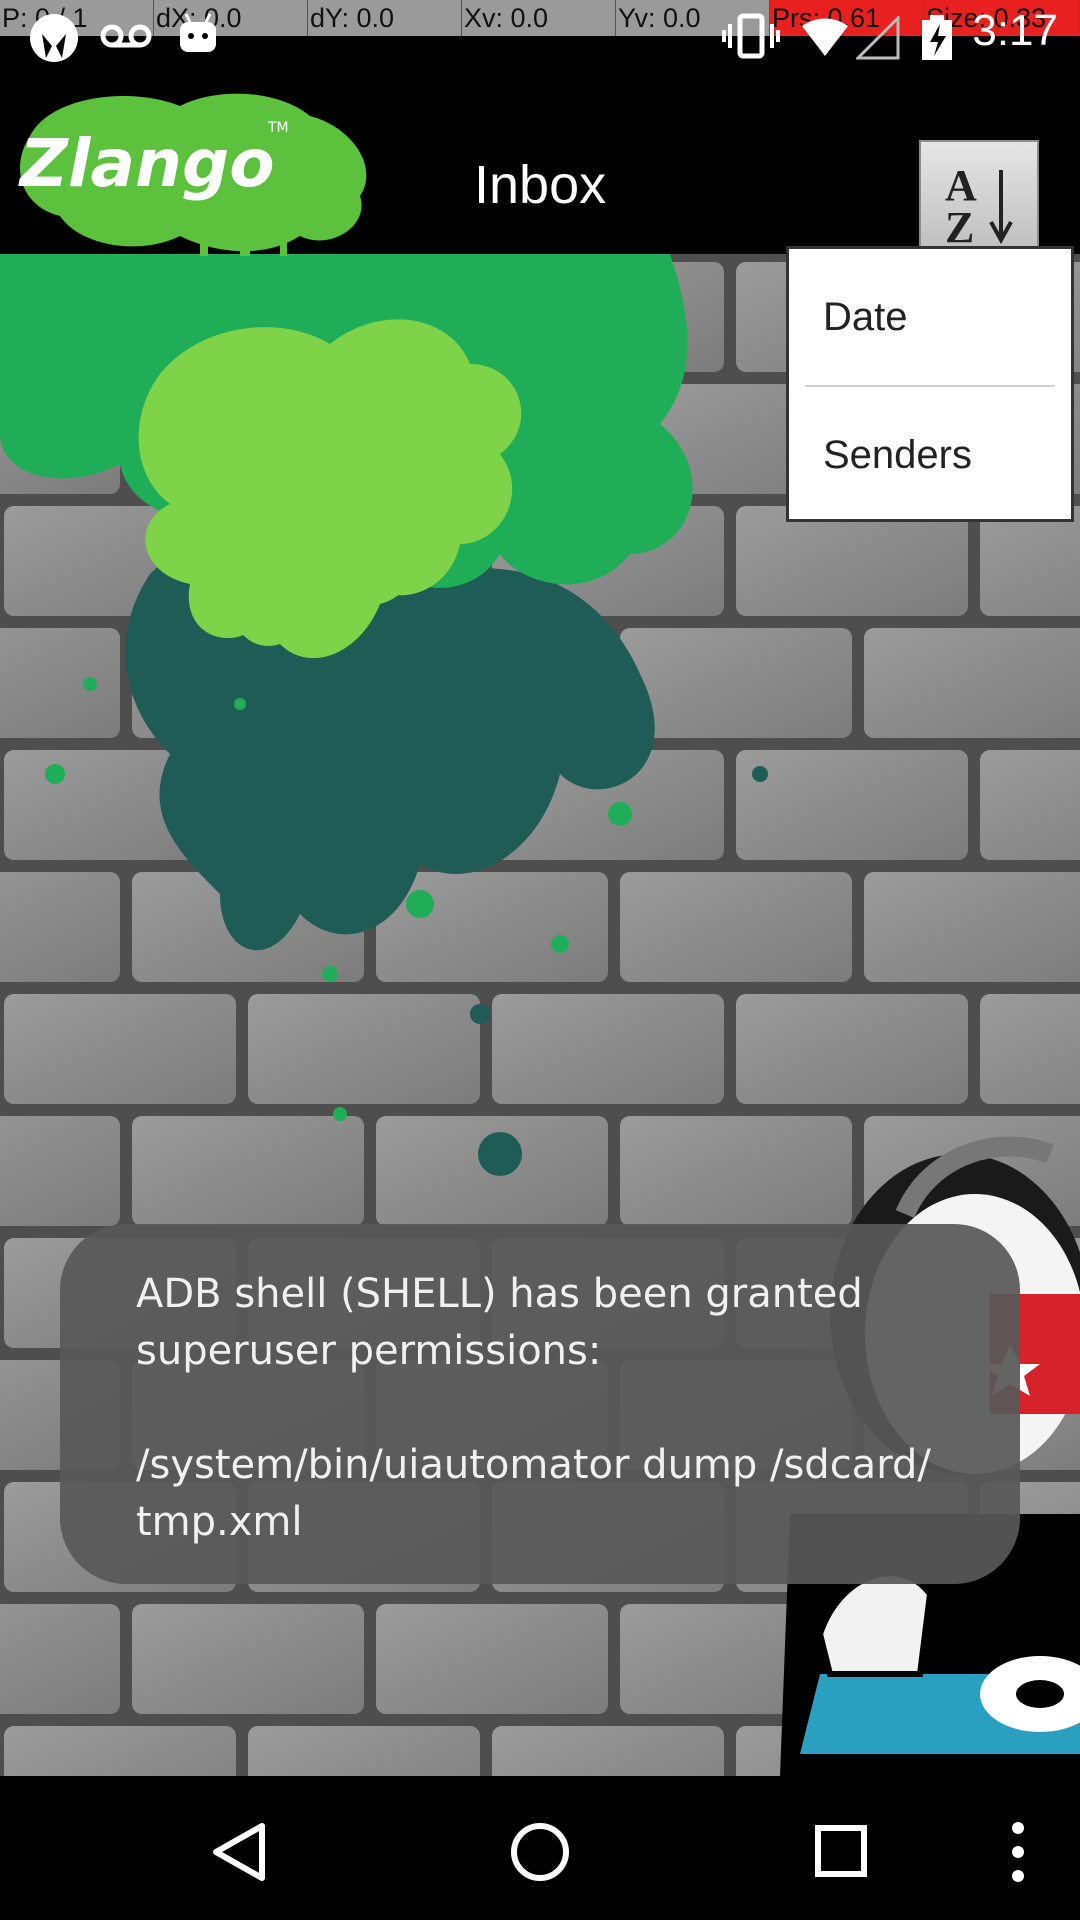 This screenshot has width=1080, height=1920. I want to click on debug-xv: Xv: 0.0, so click(539, 18).